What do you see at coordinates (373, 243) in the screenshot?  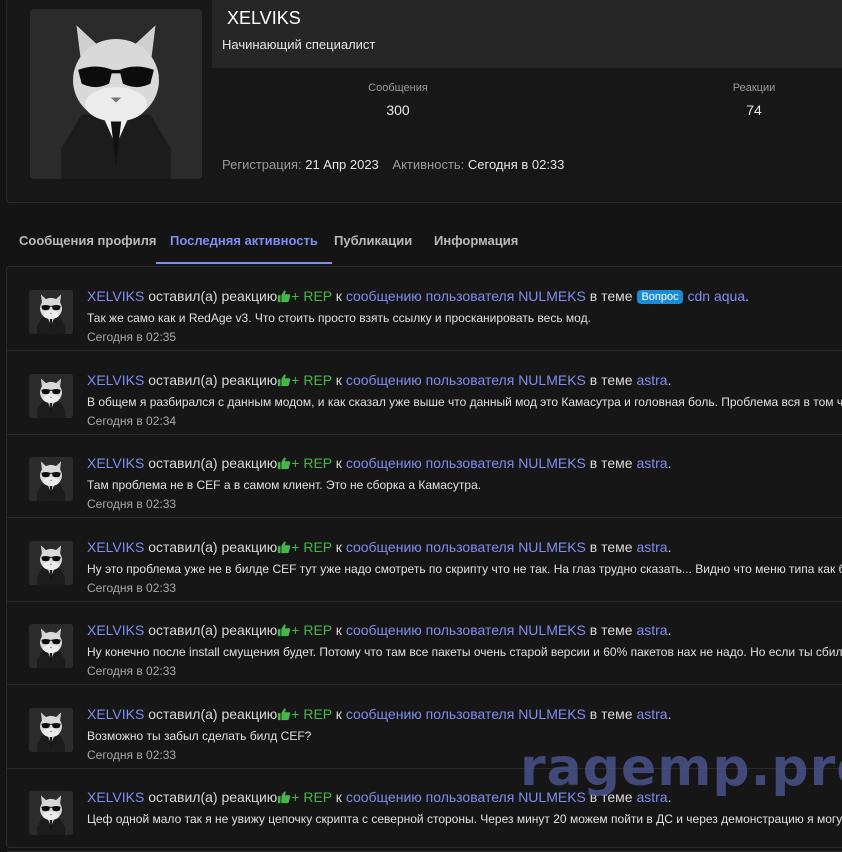 I see `tab-publications: Публикации` at bounding box center [373, 243].